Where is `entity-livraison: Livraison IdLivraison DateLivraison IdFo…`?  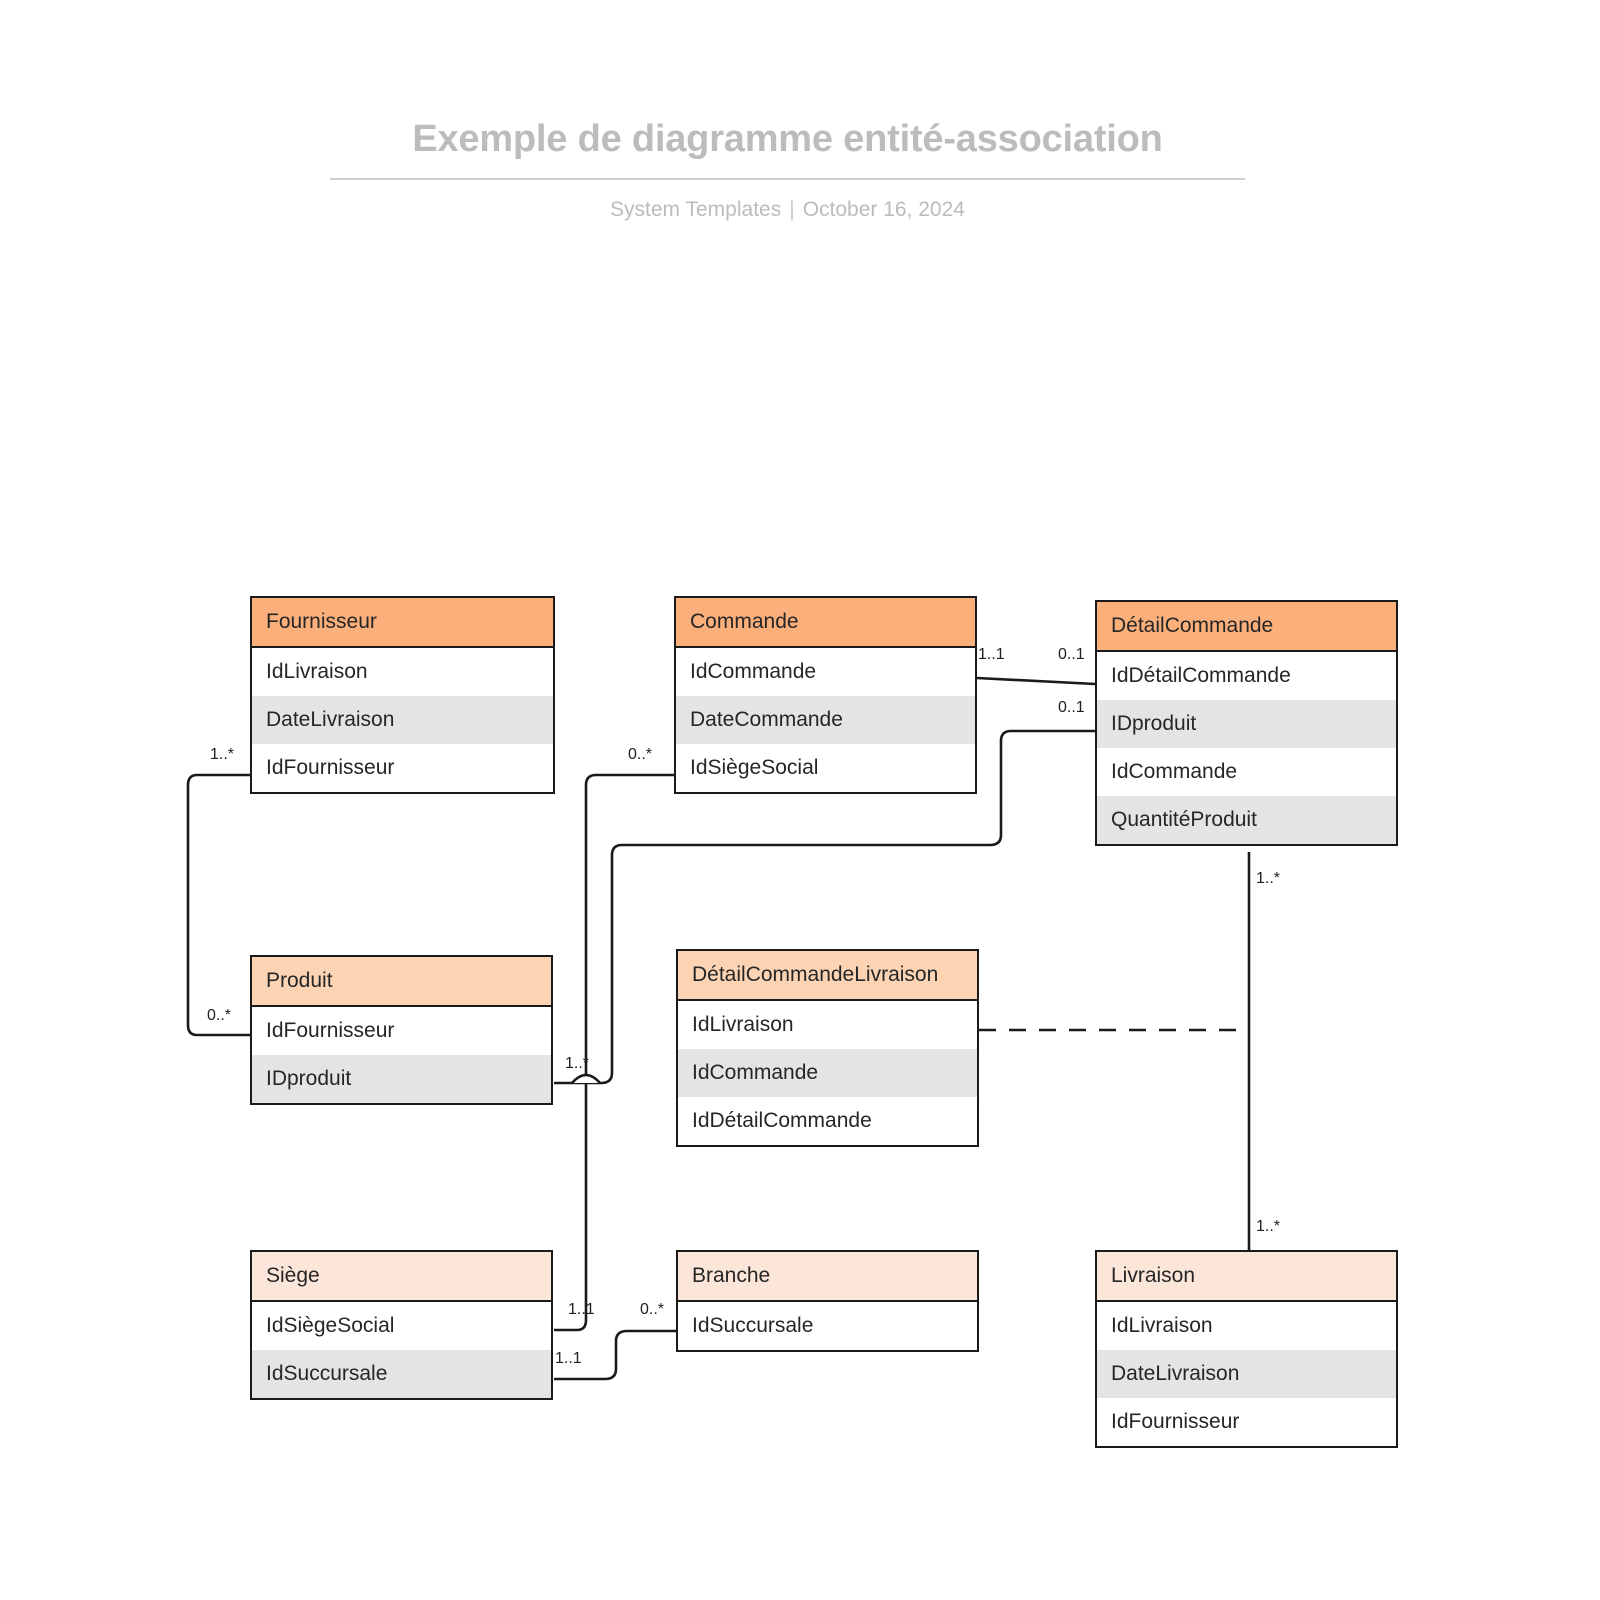 entity-livraison: Livraison IdLivraison DateLivraison IdFo… is located at coordinates (1246, 1349).